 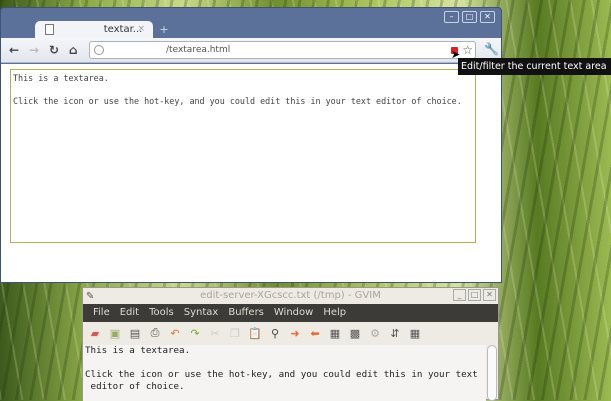 What do you see at coordinates (135, 386) in the screenshot?
I see `buffer-line: editor of choice.` at bounding box center [135, 386].